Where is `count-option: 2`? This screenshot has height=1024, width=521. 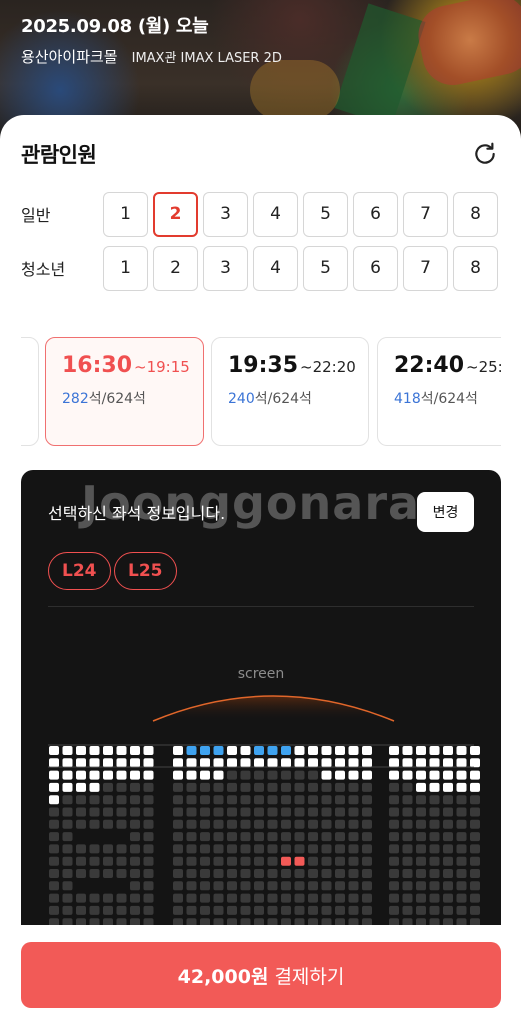
count-option: 2 is located at coordinates (175, 268).